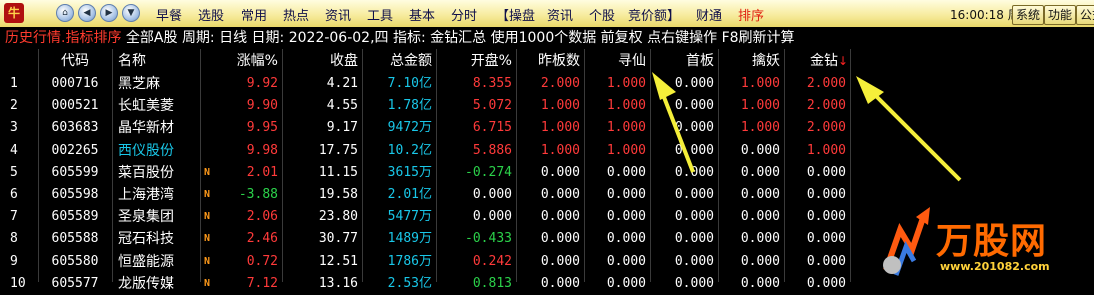  What do you see at coordinates (916, 136) in the screenshot?
I see `arrow-to-jinzuan` at bounding box center [916, 136].